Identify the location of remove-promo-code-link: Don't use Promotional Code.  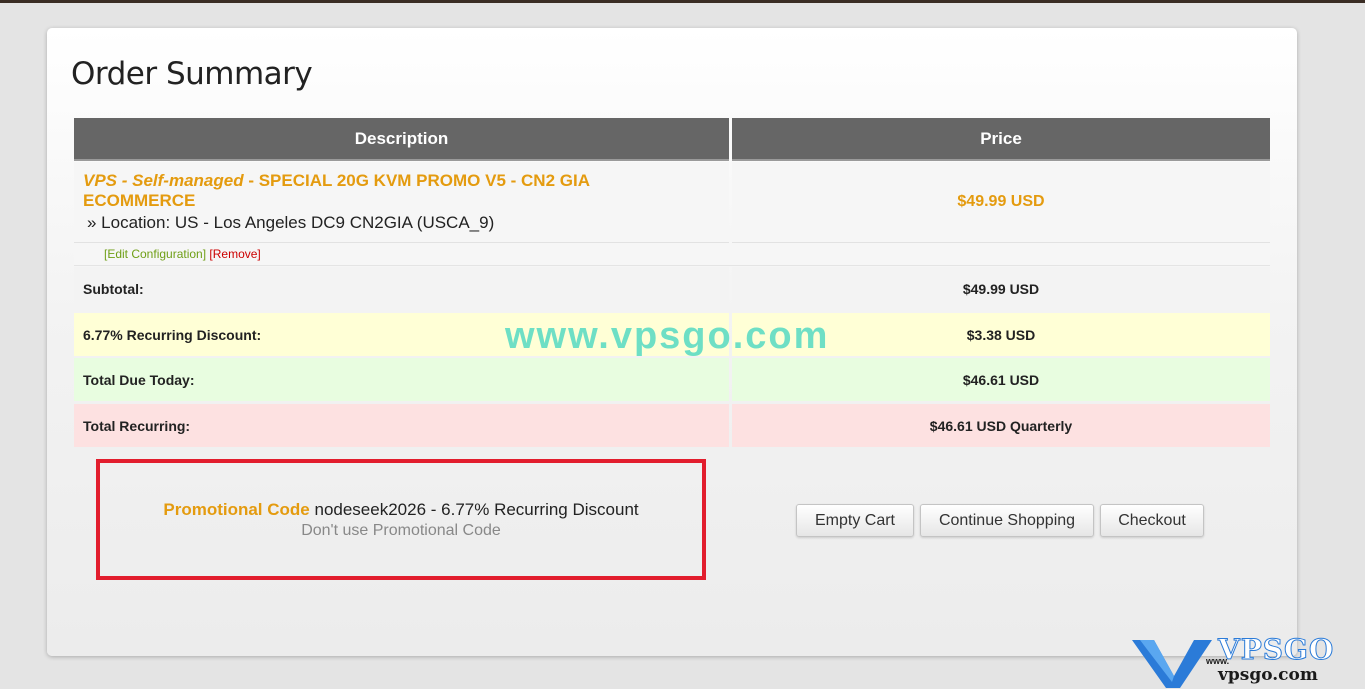
(401, 531).